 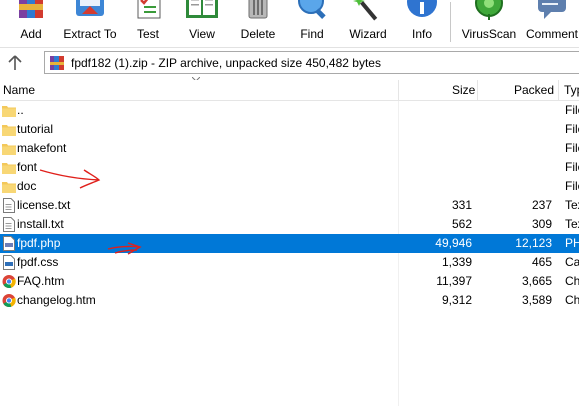 I want to click on winrar-archive-icon, so click(x=57, y=63).